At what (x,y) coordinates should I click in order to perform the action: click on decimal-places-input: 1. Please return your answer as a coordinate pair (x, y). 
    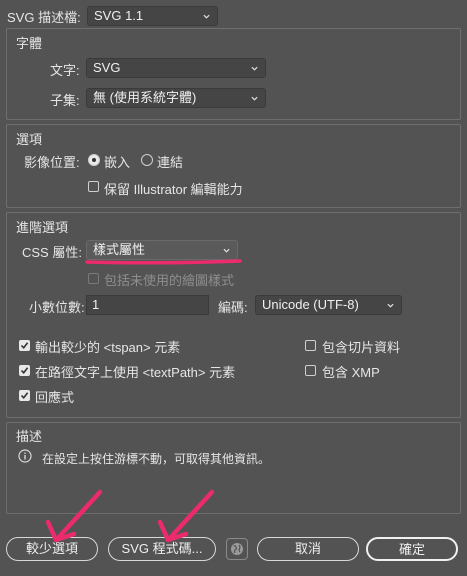
    Looking at the image, I should click on (147, 305).